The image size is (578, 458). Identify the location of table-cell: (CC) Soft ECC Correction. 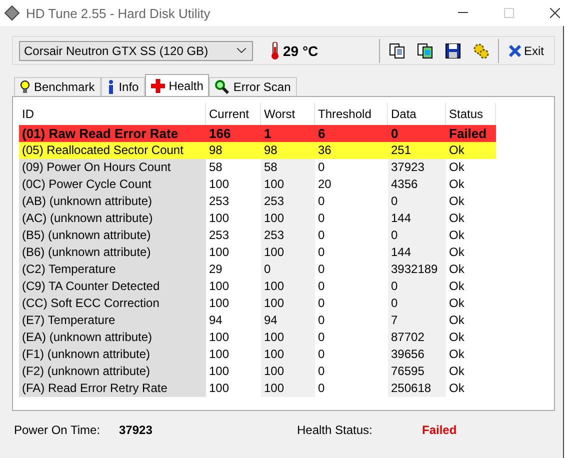
(112, 303).